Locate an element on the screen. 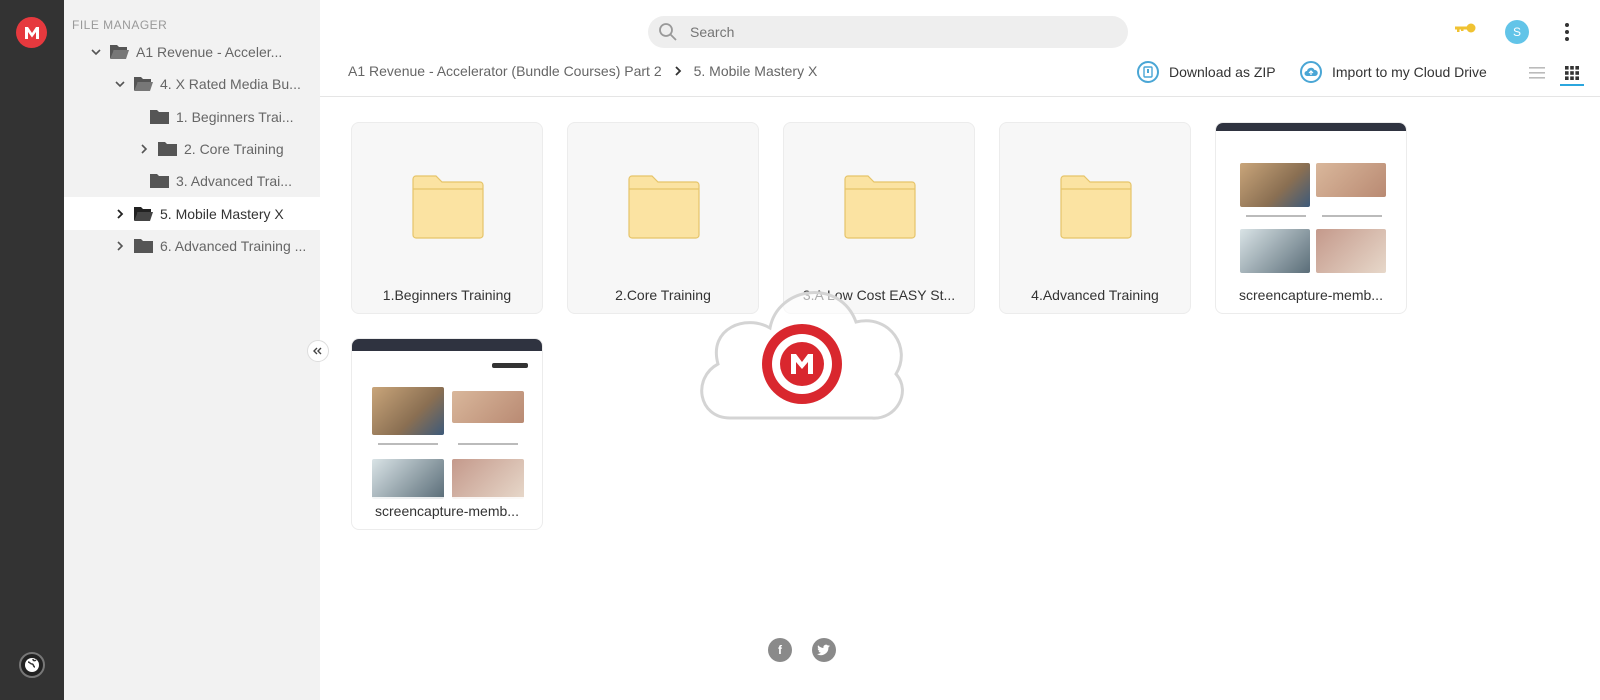 Image resolution: width=1600 pixels, height=700 pixels. cloud-upload-icon is located at coordinates (1311, 72).